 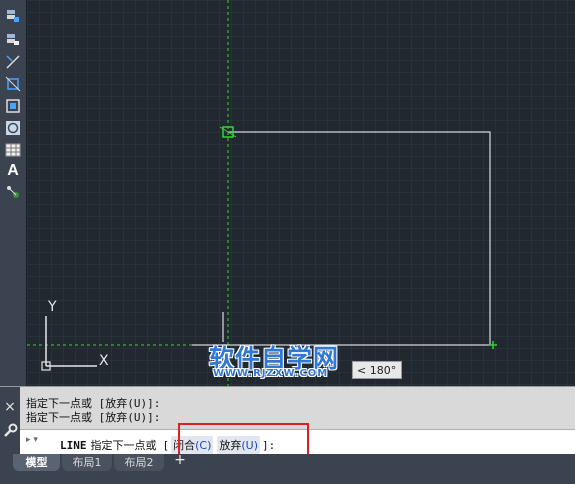 I want to click on polar-angle-tooltip: < 180°, so click(x=377, y=370).